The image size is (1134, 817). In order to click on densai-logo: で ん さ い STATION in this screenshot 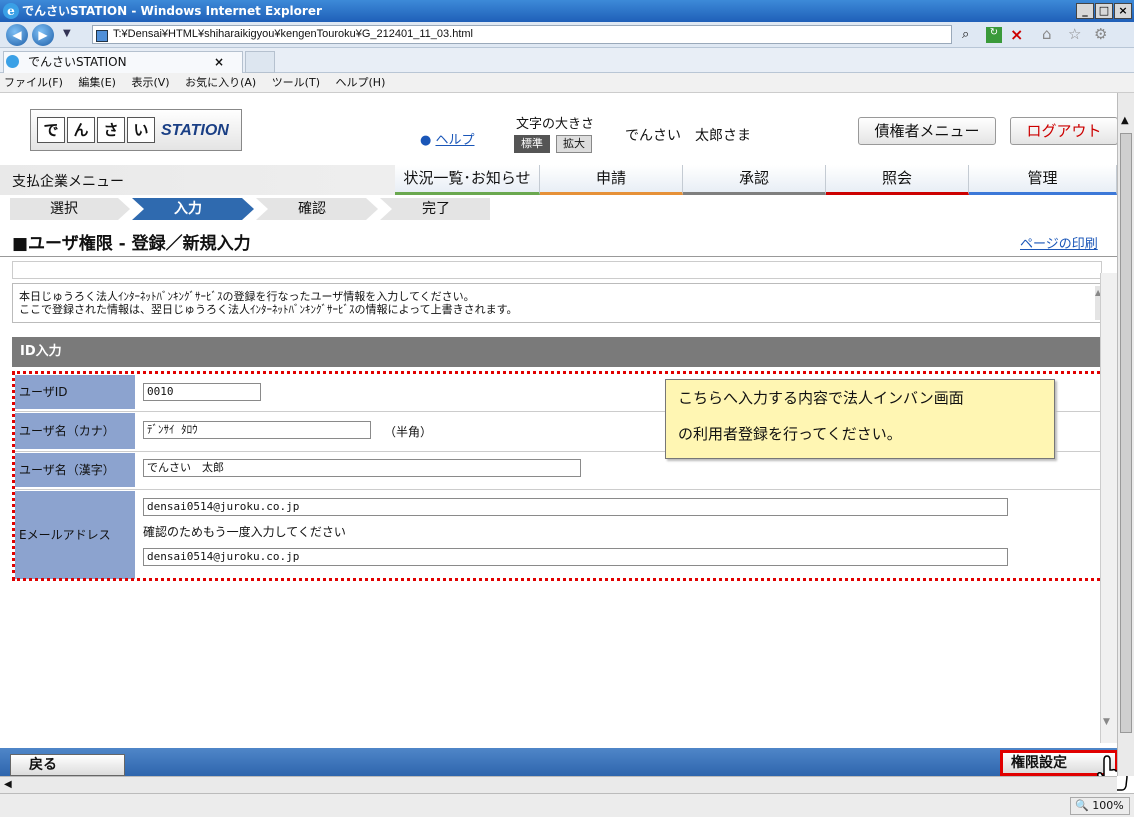, I will do `click(136, 130)`.